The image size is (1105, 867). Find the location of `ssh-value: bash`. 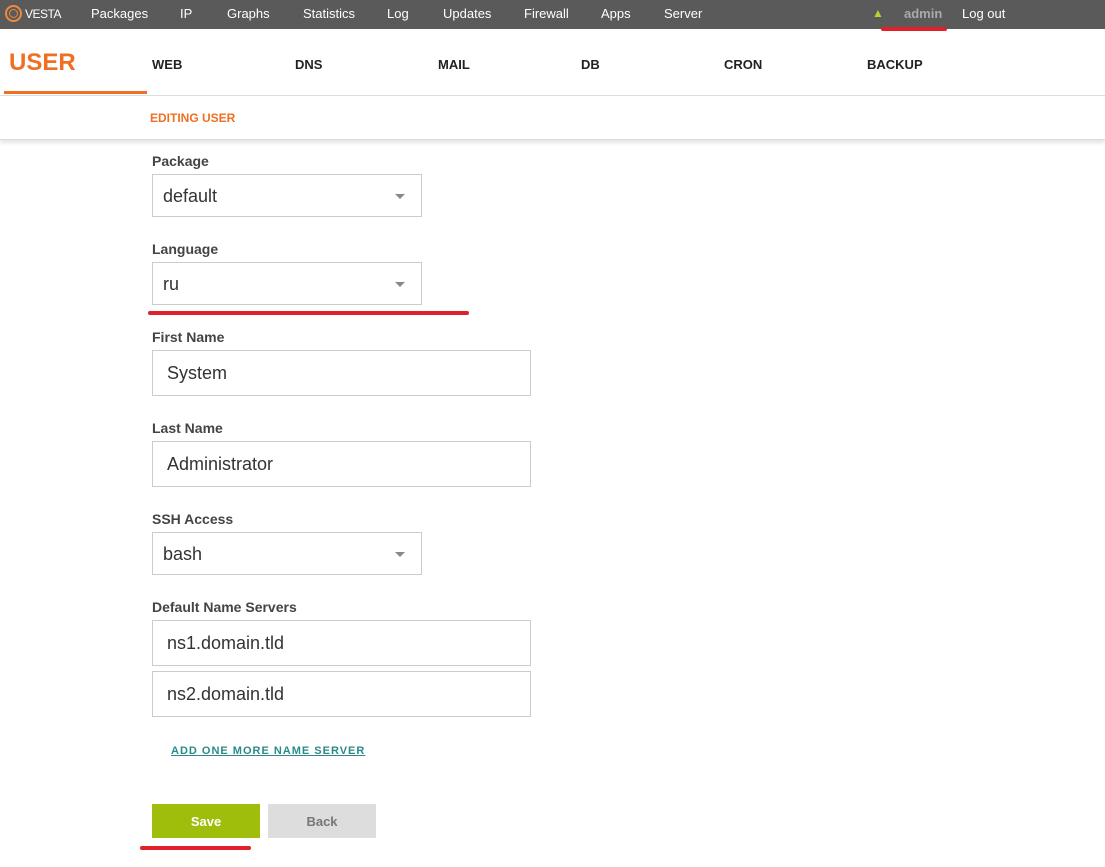

ssh-value: bash is located at coordinates (183, 554).